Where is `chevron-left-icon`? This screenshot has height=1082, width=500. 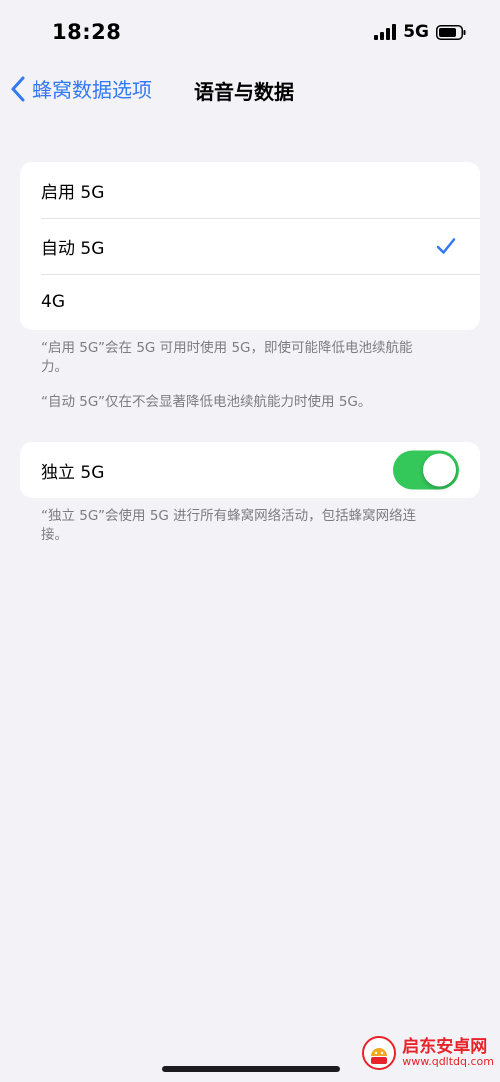
chevron-left-icon is located at coordinates (18, 88).